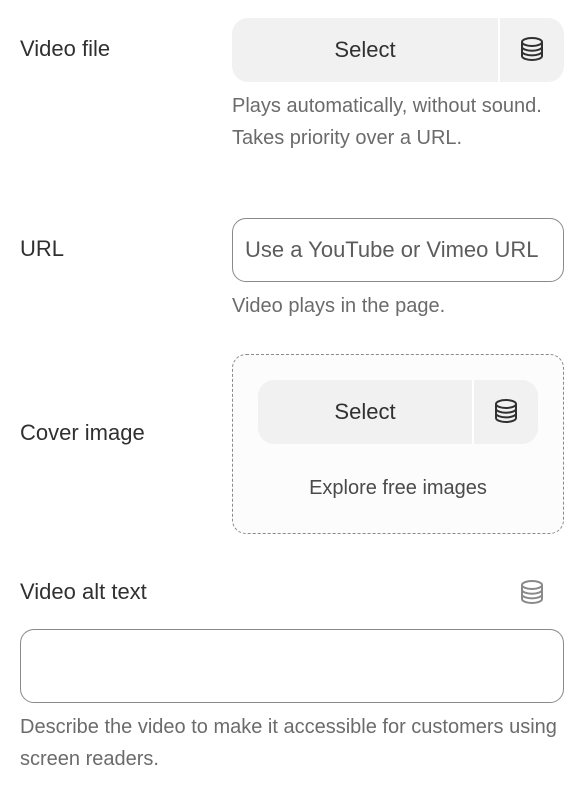  I want to click on video-file-label: Video file, so click(65, 48).